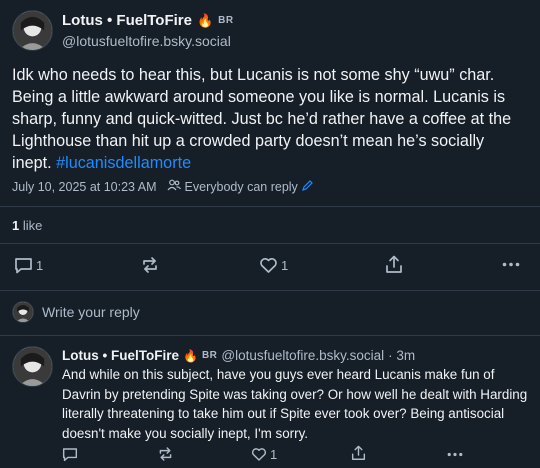  I want to click on hashtag-link: #lucanisdellamorte, so click(123, 163).